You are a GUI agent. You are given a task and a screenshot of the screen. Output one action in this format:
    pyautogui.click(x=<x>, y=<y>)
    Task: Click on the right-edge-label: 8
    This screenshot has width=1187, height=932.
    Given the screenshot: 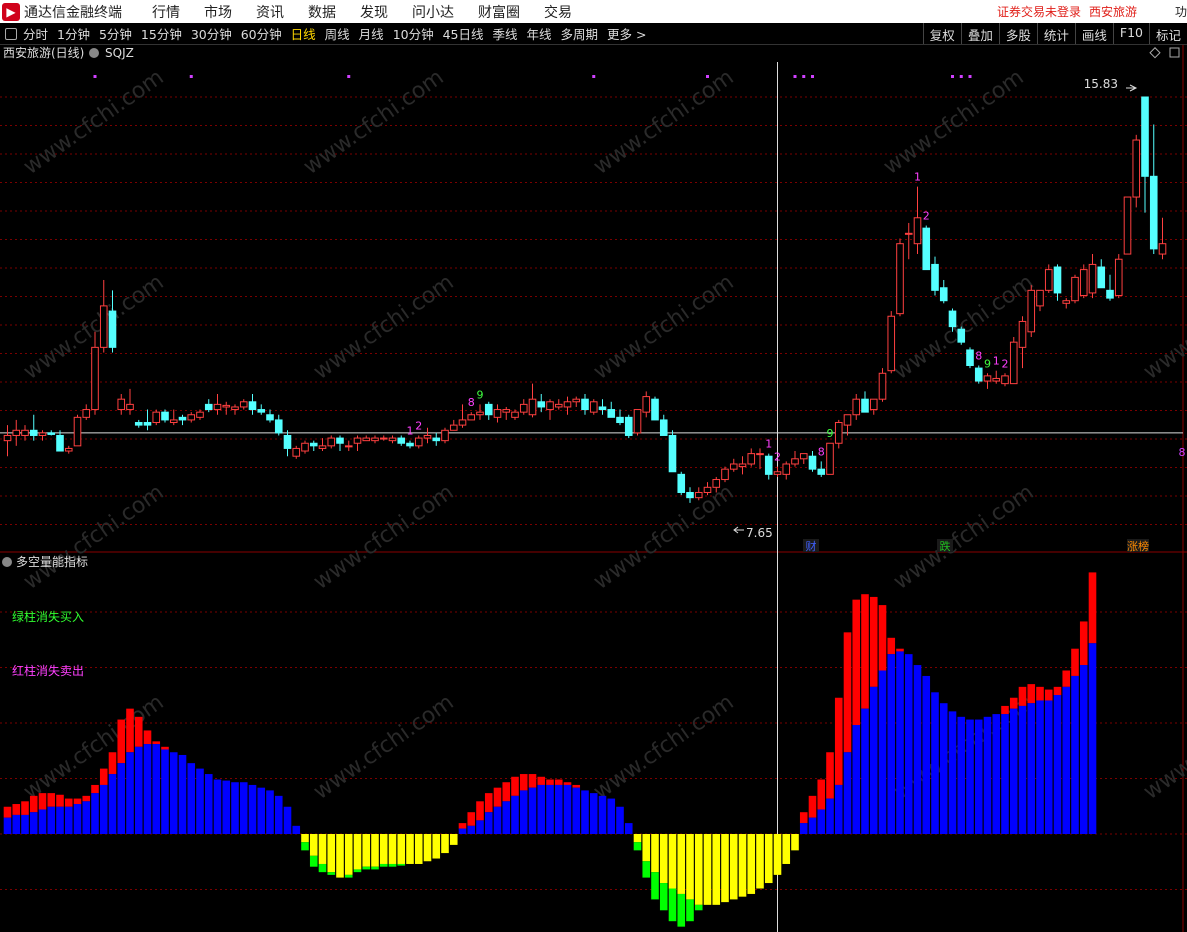 What is the action you would take?
    pyautogui.click(x=1182, y=452)
    